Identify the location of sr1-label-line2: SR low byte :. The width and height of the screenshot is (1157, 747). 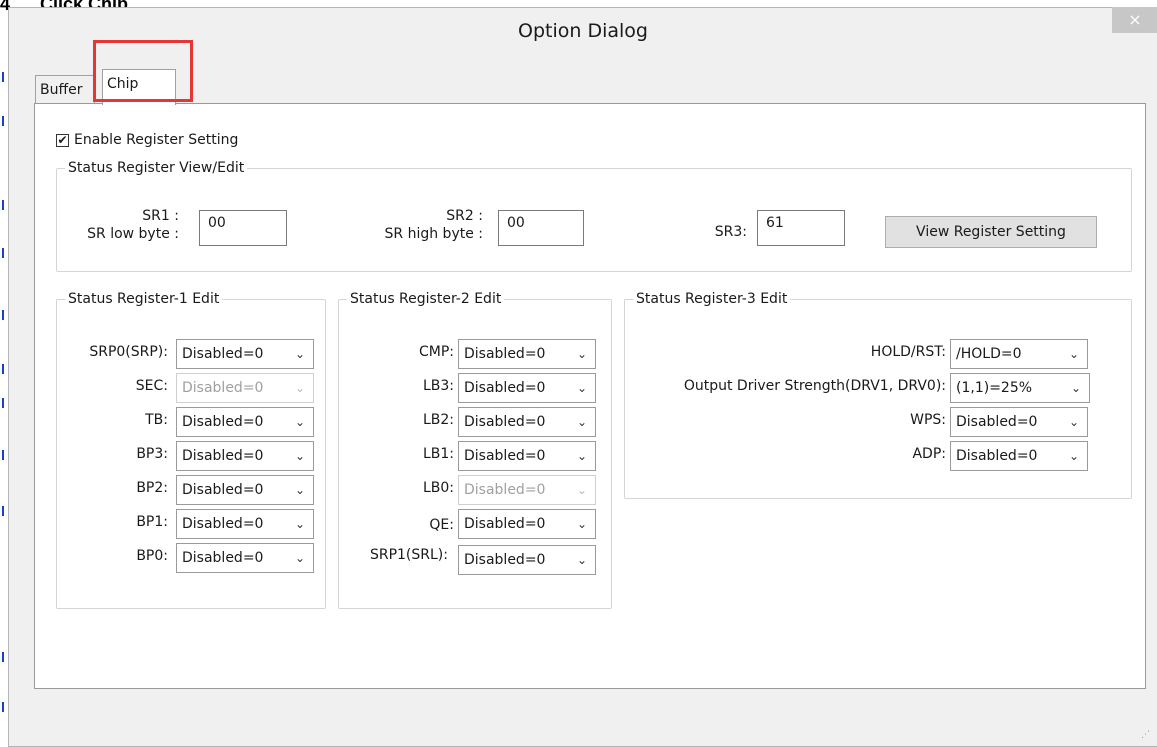
(133, 234).